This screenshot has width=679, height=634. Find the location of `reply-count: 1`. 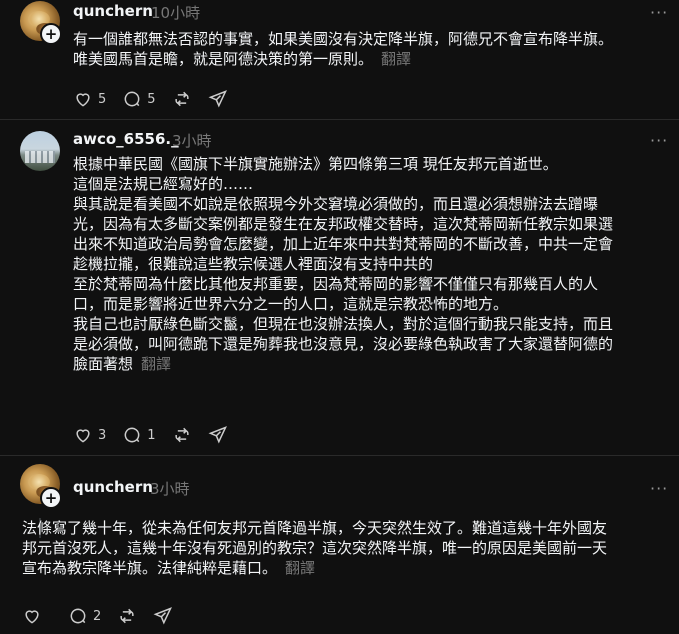

reply-count: 1 is located at coordinates (151, 435).